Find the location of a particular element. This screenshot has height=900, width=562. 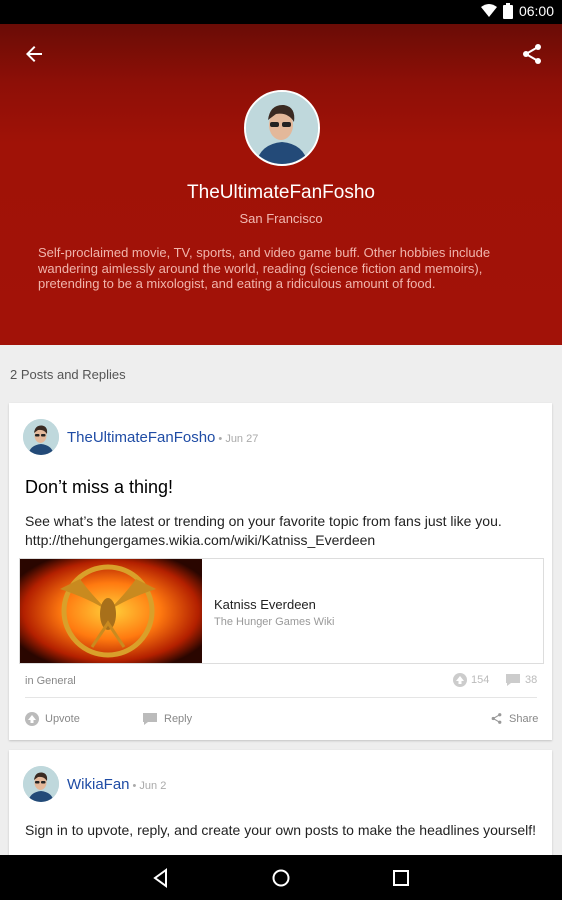

home-circle-icon is located at coordinates (281, 878).